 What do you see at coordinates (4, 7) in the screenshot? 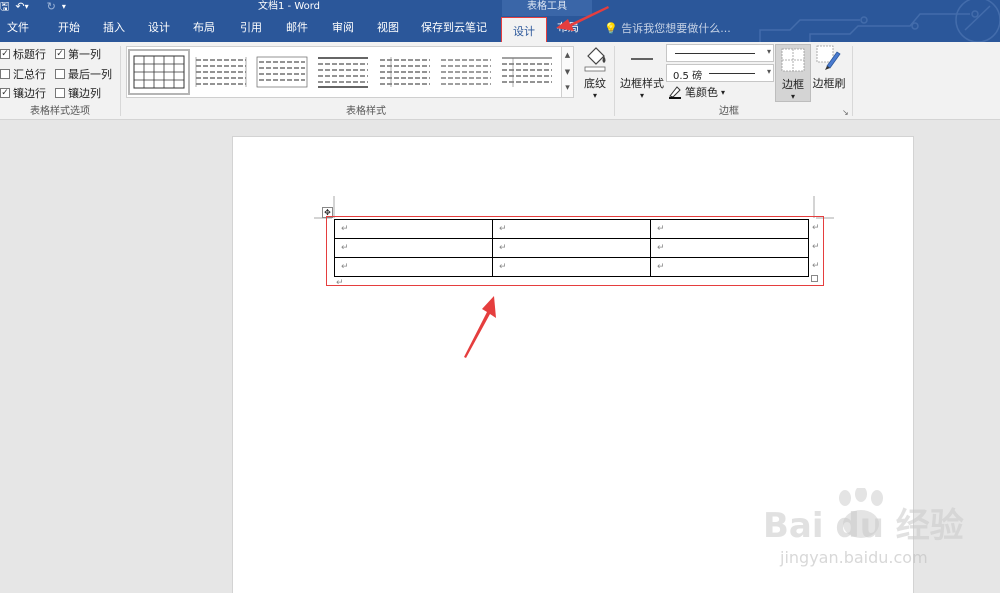
I see `save-icon: 🖫` at bounding box center [4, 7].